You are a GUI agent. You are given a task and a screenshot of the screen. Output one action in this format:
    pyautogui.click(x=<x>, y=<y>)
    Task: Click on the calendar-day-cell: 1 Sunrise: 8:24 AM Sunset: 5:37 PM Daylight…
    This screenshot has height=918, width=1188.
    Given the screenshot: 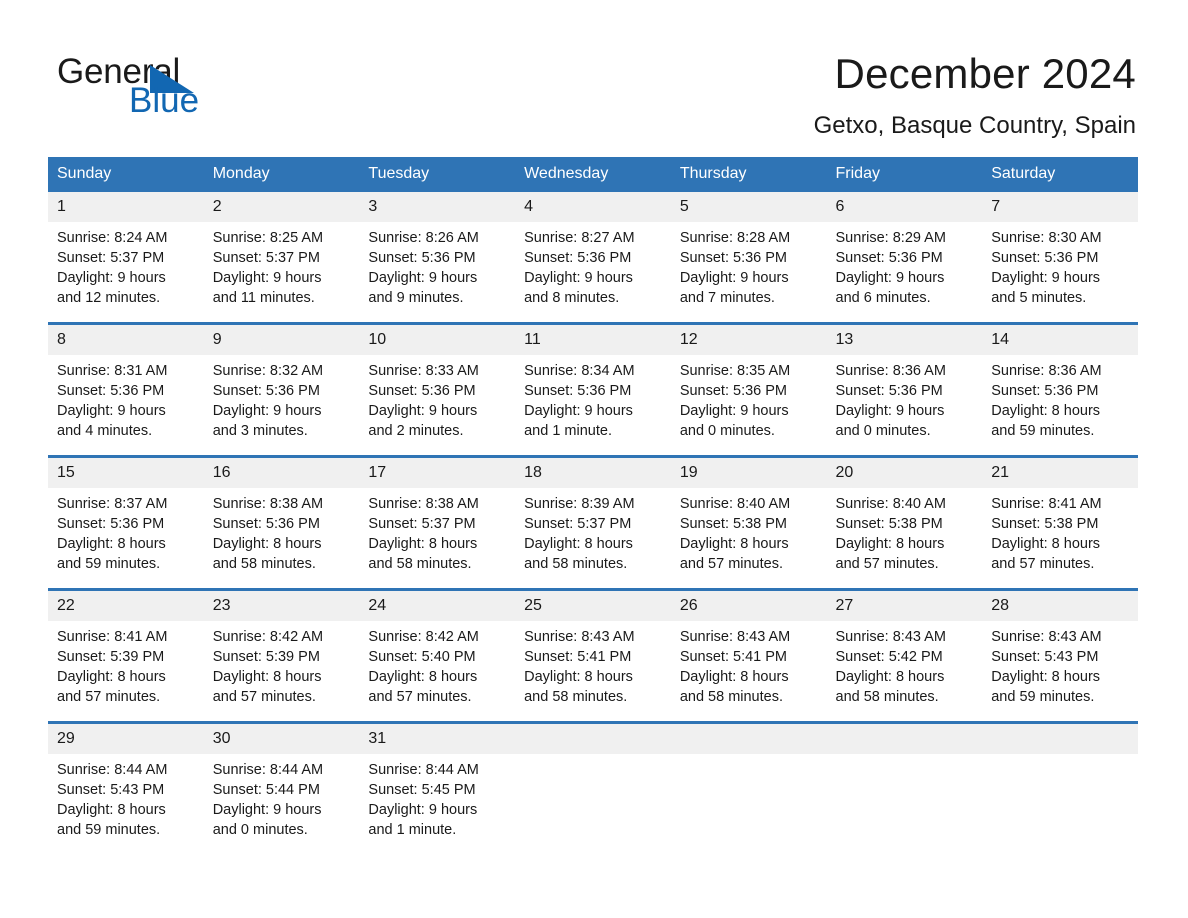 What is the action you would take?
    pyautogui.click(x=126, y=249)
    